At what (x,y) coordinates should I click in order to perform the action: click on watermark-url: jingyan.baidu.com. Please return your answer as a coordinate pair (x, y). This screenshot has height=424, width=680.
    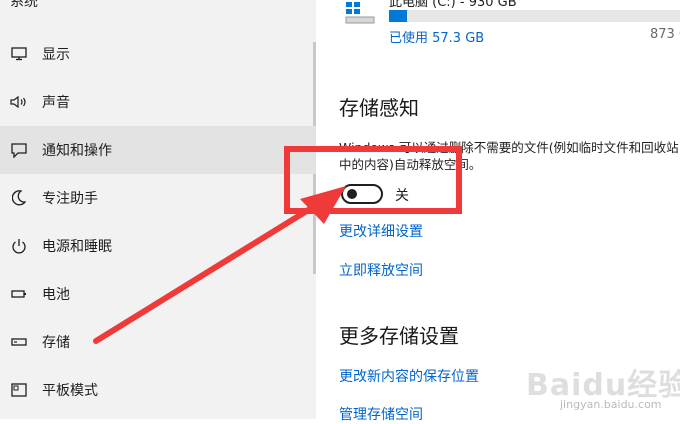
    Looking at the image, I should click on (611, 404).